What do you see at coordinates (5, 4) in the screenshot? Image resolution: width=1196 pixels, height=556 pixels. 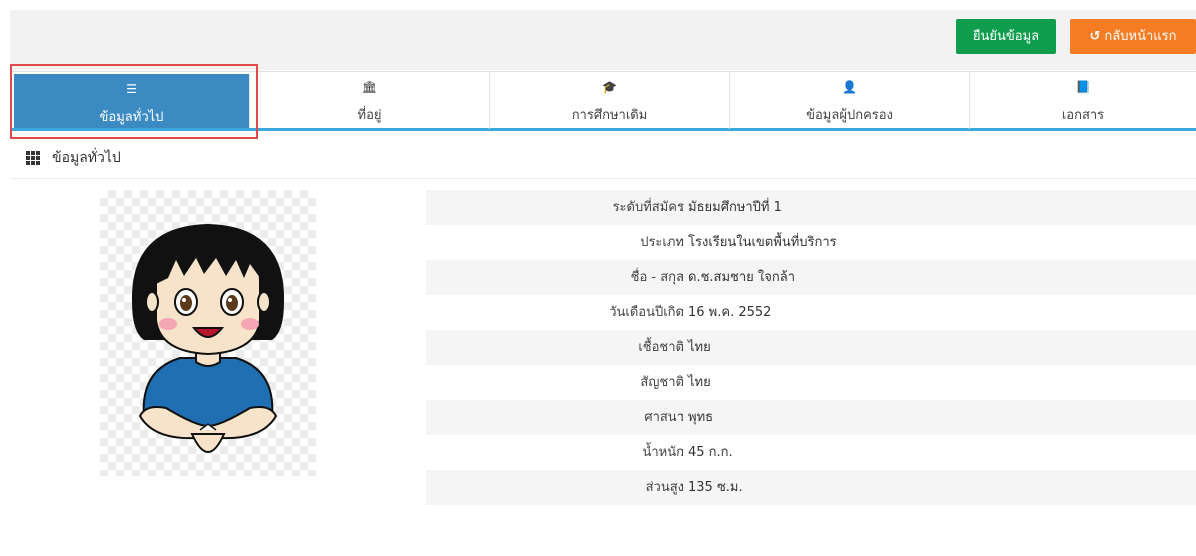 I see `top-edge-mark: ▔` at bounding box center [5, 4].